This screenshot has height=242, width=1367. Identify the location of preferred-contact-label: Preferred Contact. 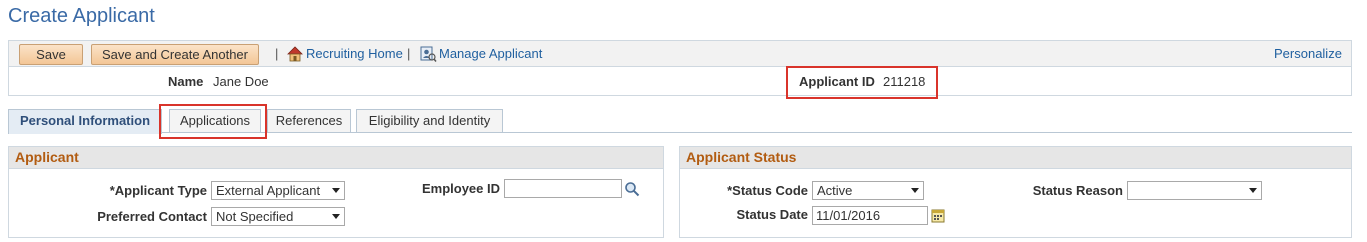
(152, 216).